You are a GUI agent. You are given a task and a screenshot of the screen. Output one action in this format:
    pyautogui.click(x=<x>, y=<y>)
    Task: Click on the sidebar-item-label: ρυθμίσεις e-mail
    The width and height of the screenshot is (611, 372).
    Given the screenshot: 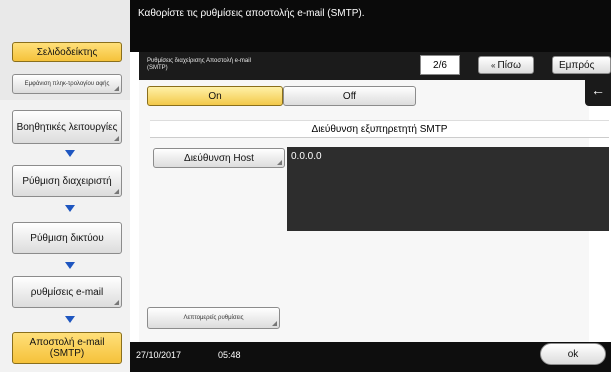 What is the action you would take?
    pyautogui.click(x=67, y=292)
    